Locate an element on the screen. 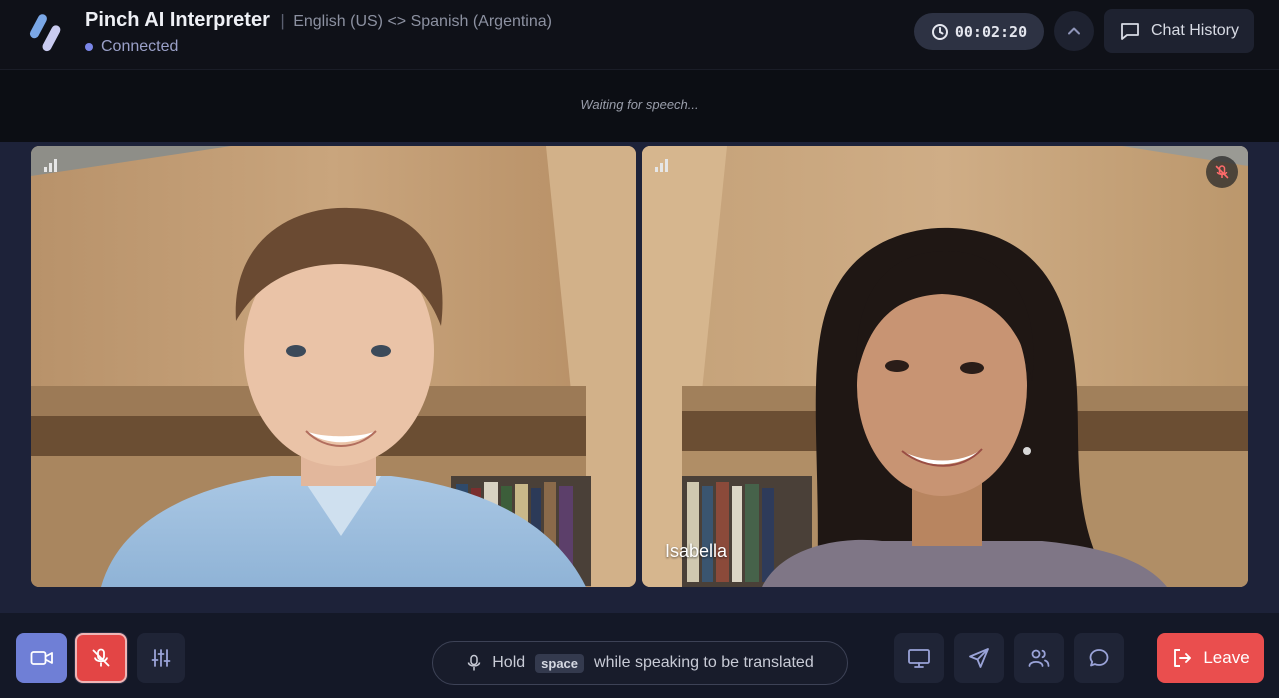  status-text: Connected is located at coordinates (140, 46).